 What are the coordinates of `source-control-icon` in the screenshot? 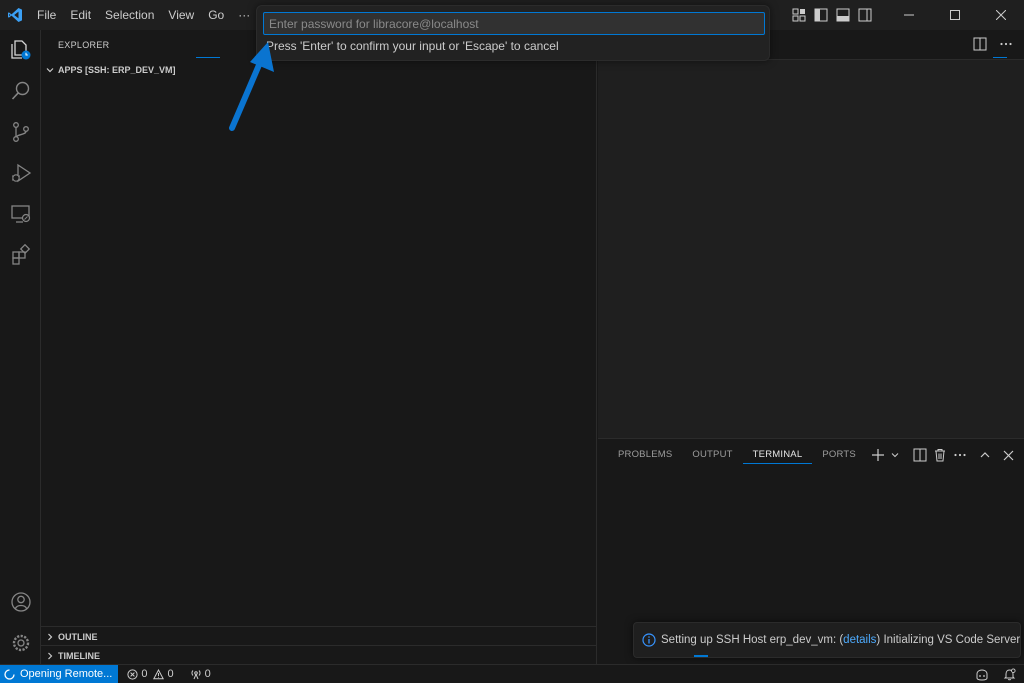 It's located at (20, 132).